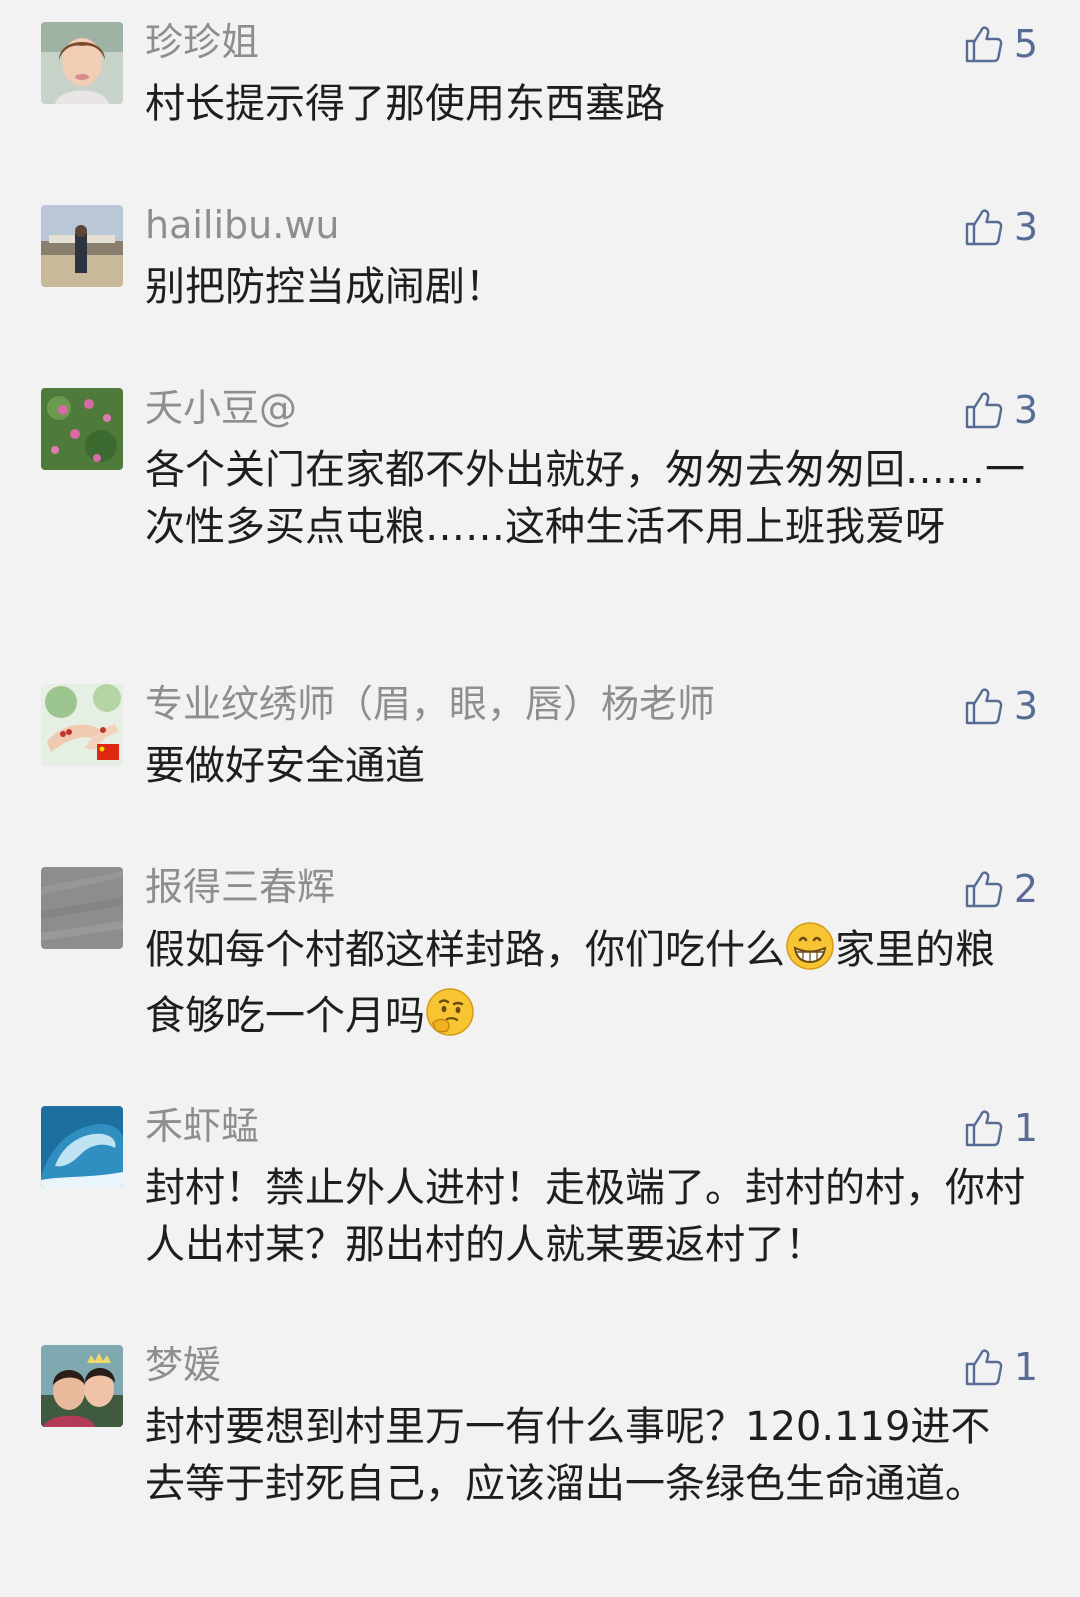 The height and width of the screenshot is (1597, 1080). What do you see at coordinates (221, 408) in the screenshot?
I see `comment-author: 夭小豆@` at bounding box center [221, 408].